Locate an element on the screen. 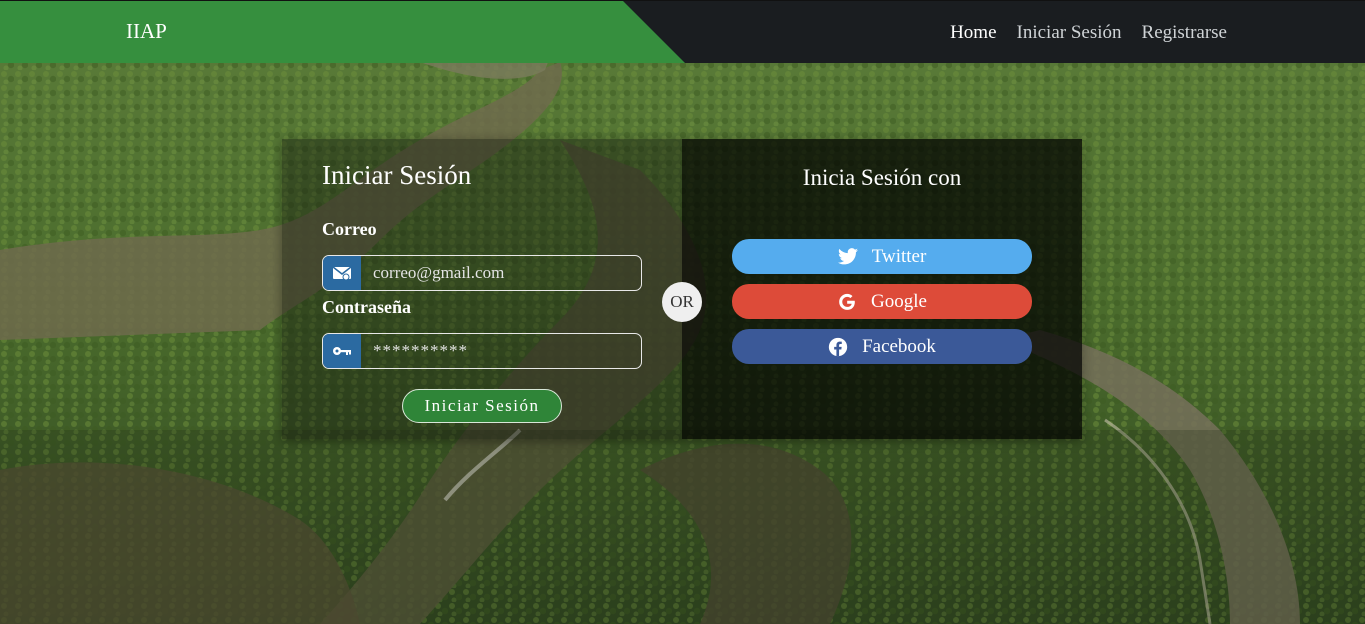 This screenshot has height=624, width=1365. email-label: Correo is located at coordinates (349, 229).